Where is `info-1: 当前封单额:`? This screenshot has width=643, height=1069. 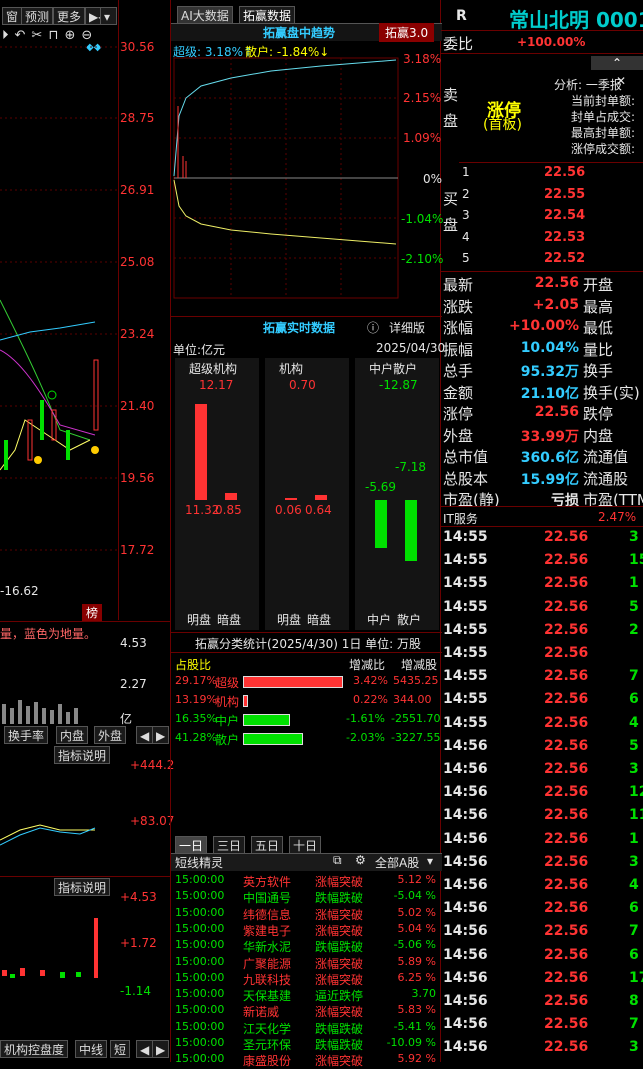 info-1: 当前封单额: is located at coordinates (603, 101).